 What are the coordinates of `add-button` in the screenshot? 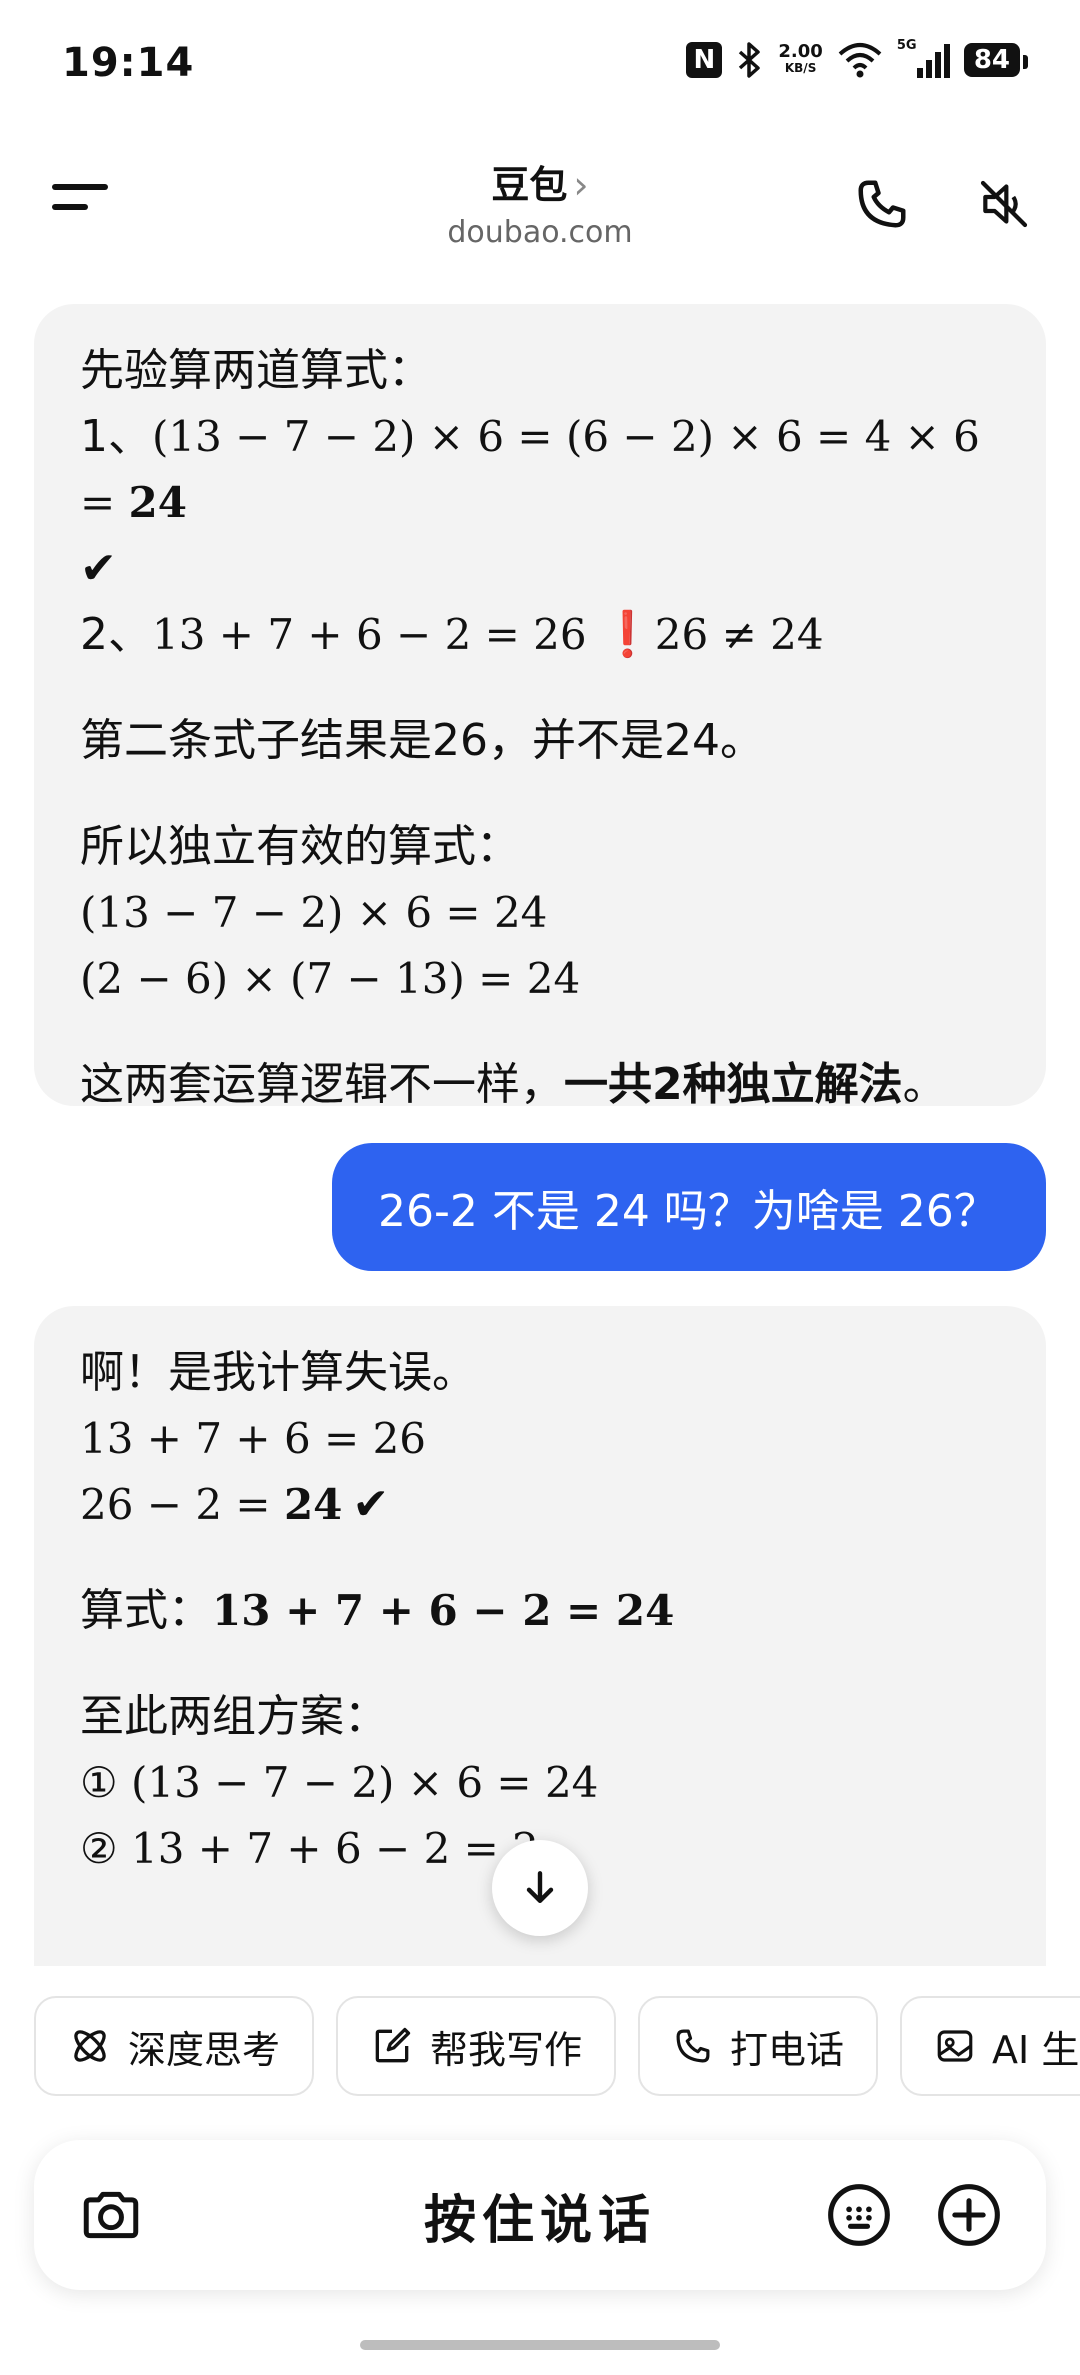 It's located at (969, 2215).